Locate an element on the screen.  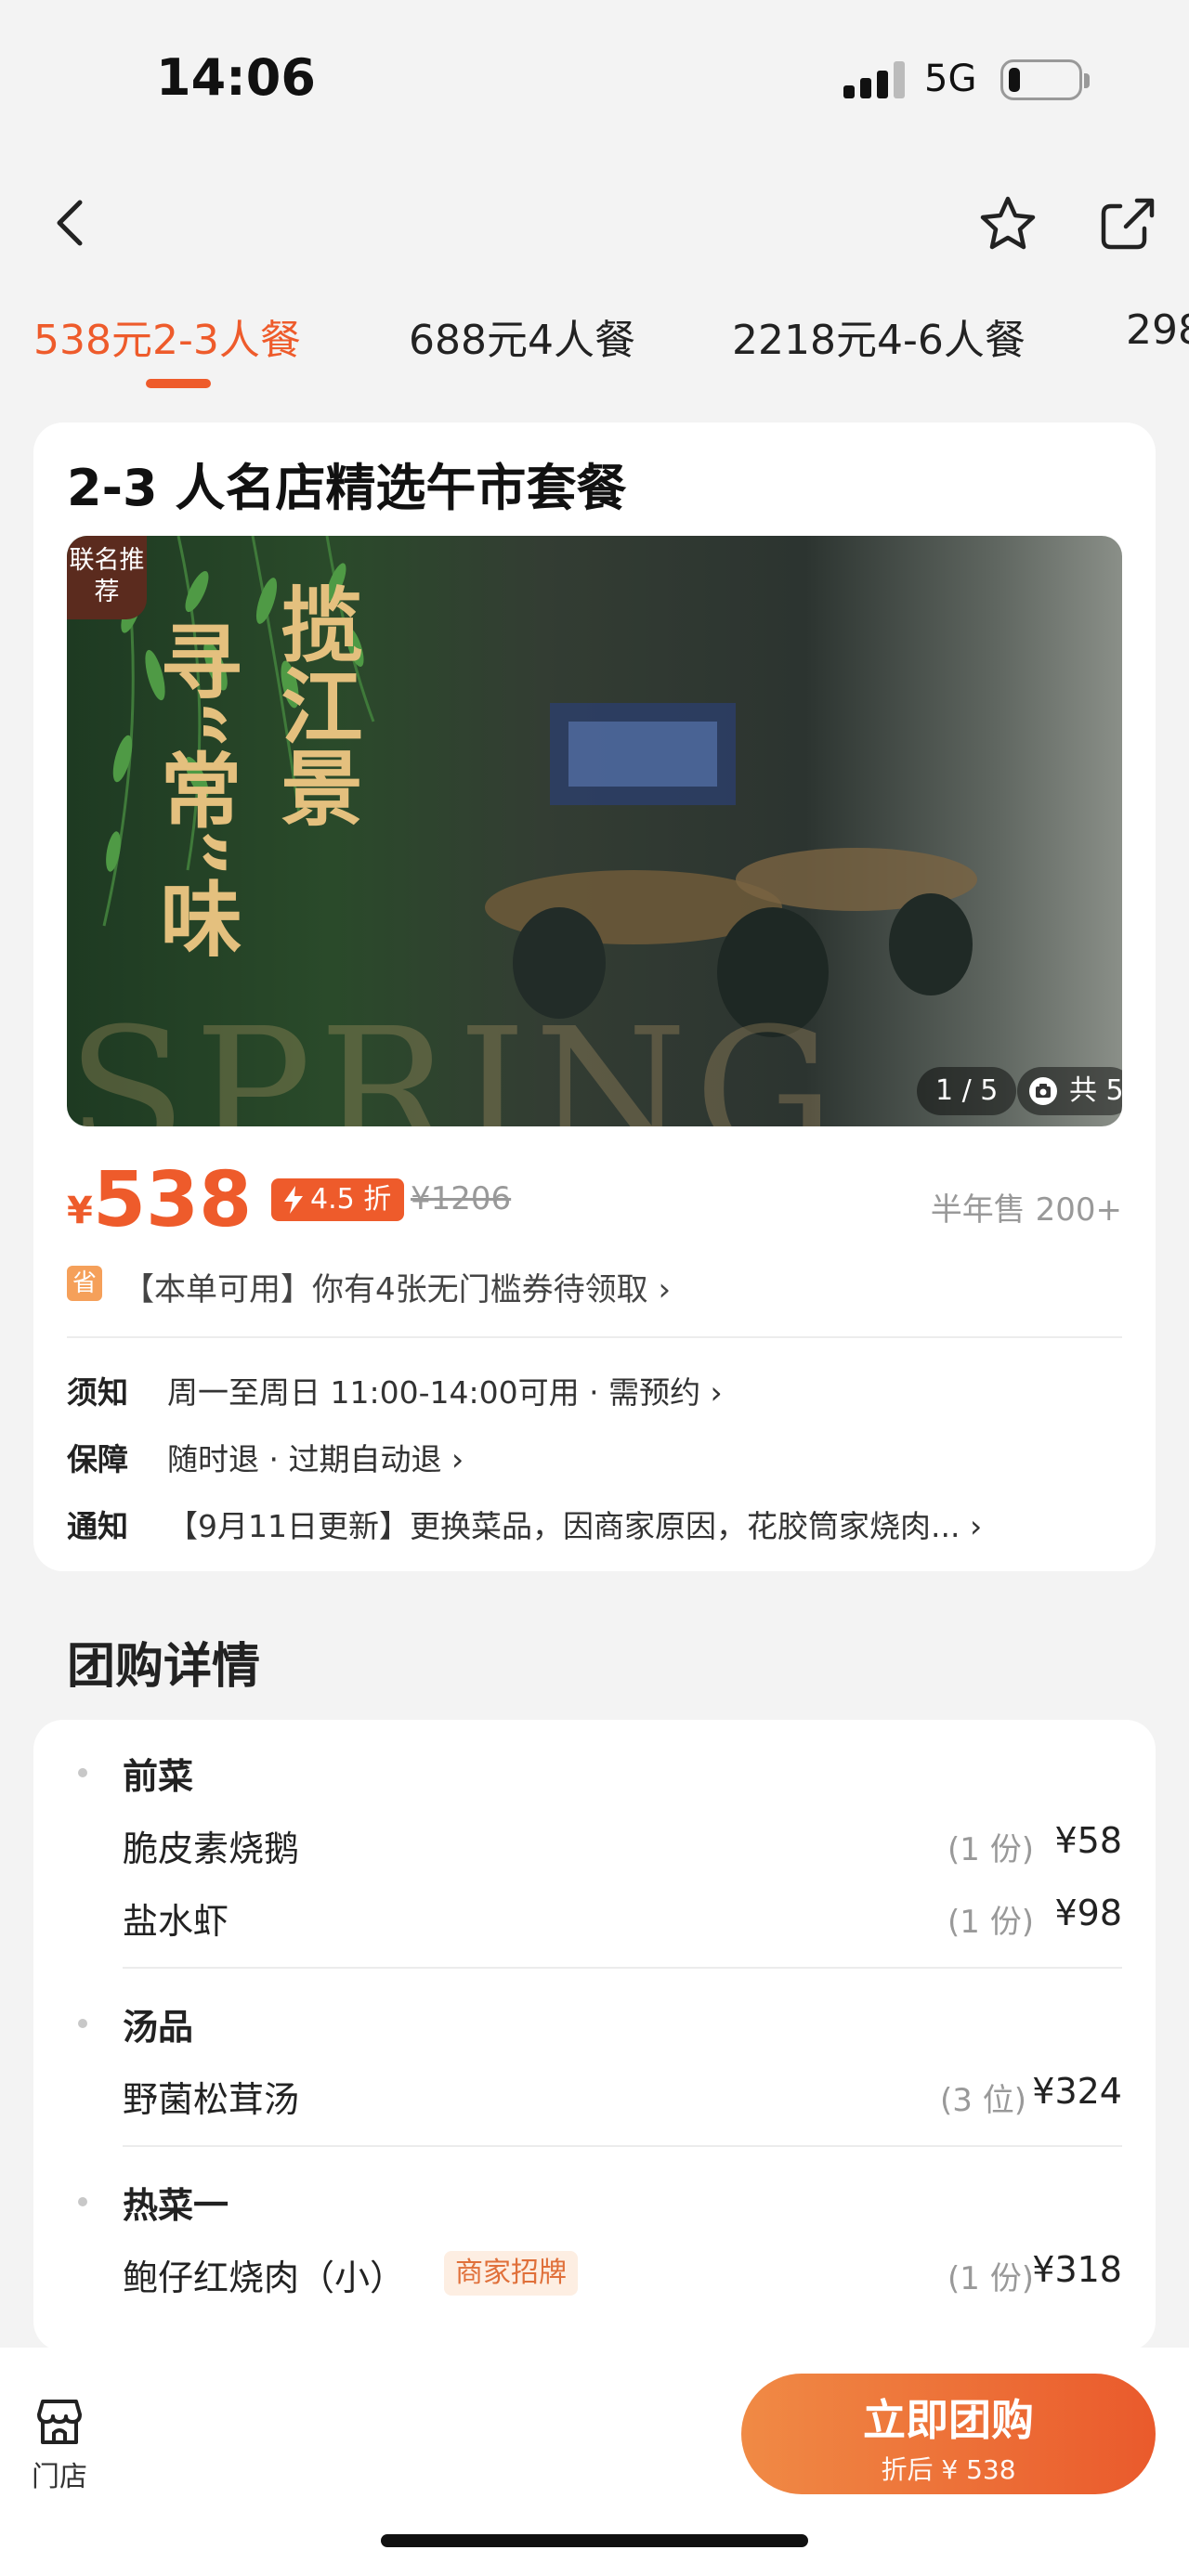
discount-label: 4.5 折 is located at coordinates (351, 1199).